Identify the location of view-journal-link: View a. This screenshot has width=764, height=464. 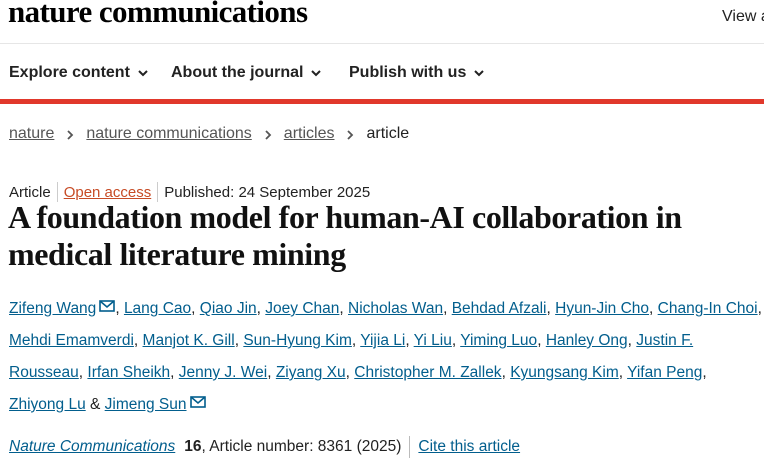
(743, 17).